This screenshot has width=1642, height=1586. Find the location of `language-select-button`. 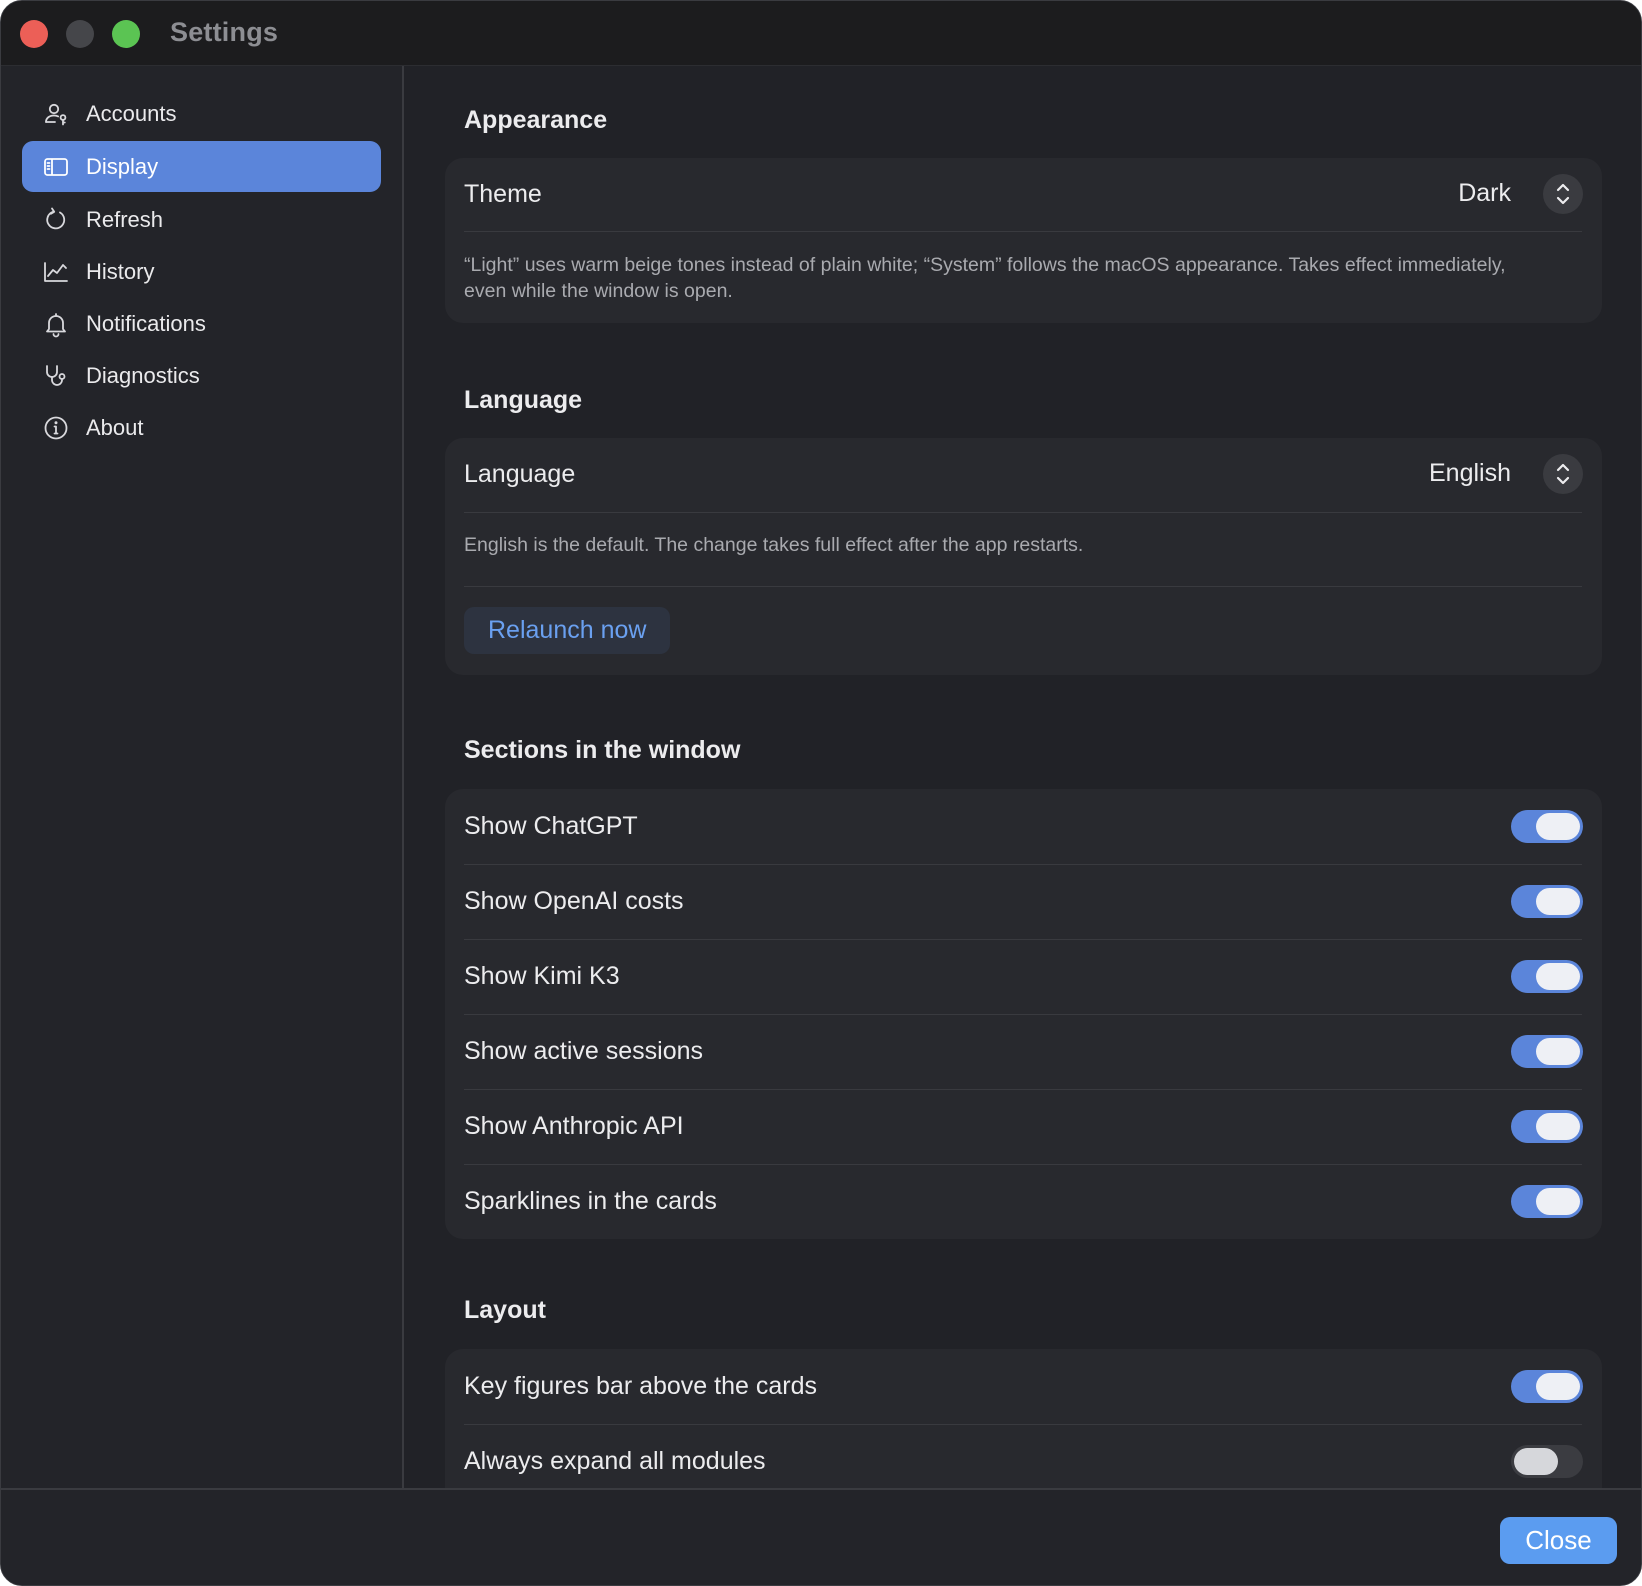

language-select-button is located at coordinates (1563, 474).